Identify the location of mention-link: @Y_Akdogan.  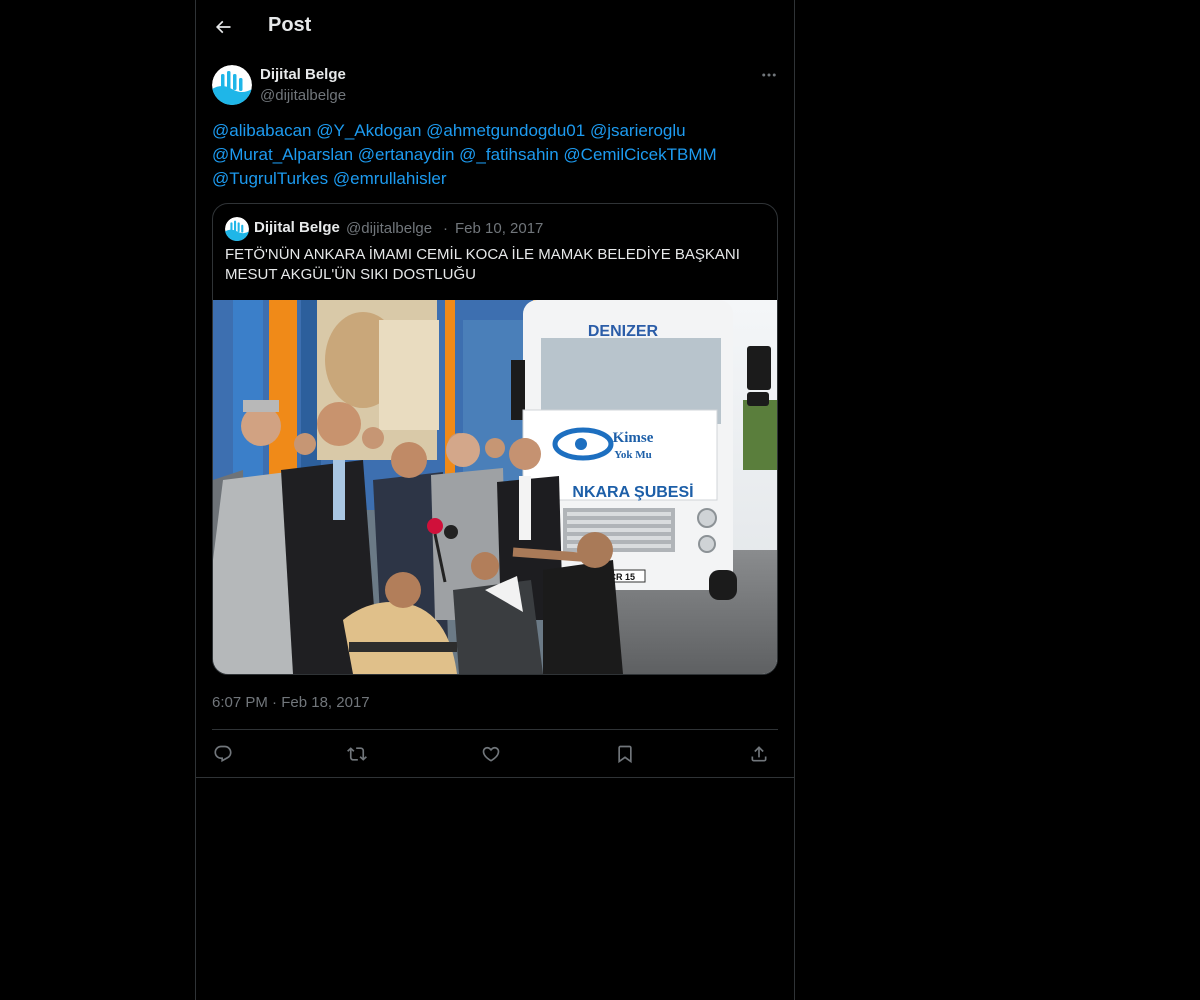
(368, 130).